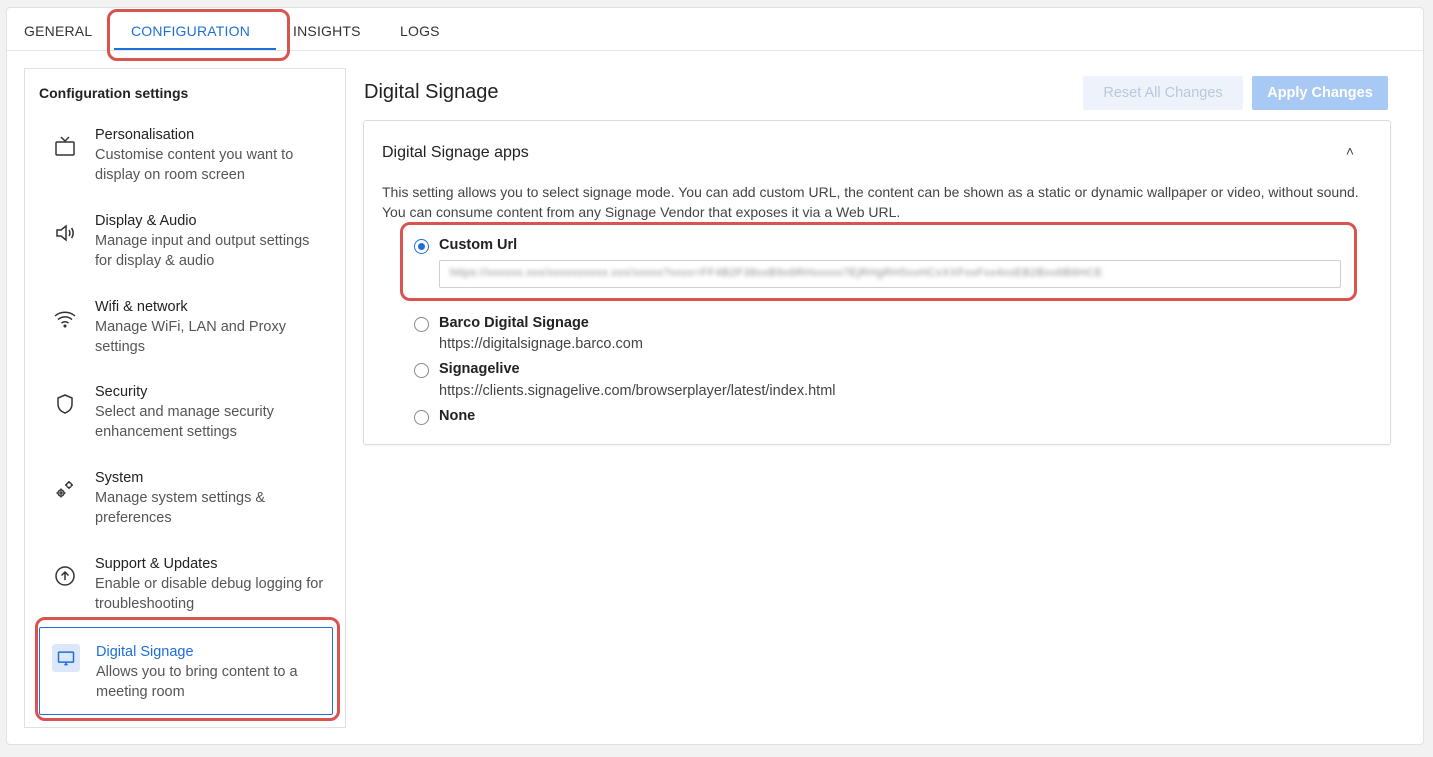  What do you see at coordinates (114, 93) in the screenshot?
I see `sidebar-title: Configuration settings` at bounding box center [114, 93].